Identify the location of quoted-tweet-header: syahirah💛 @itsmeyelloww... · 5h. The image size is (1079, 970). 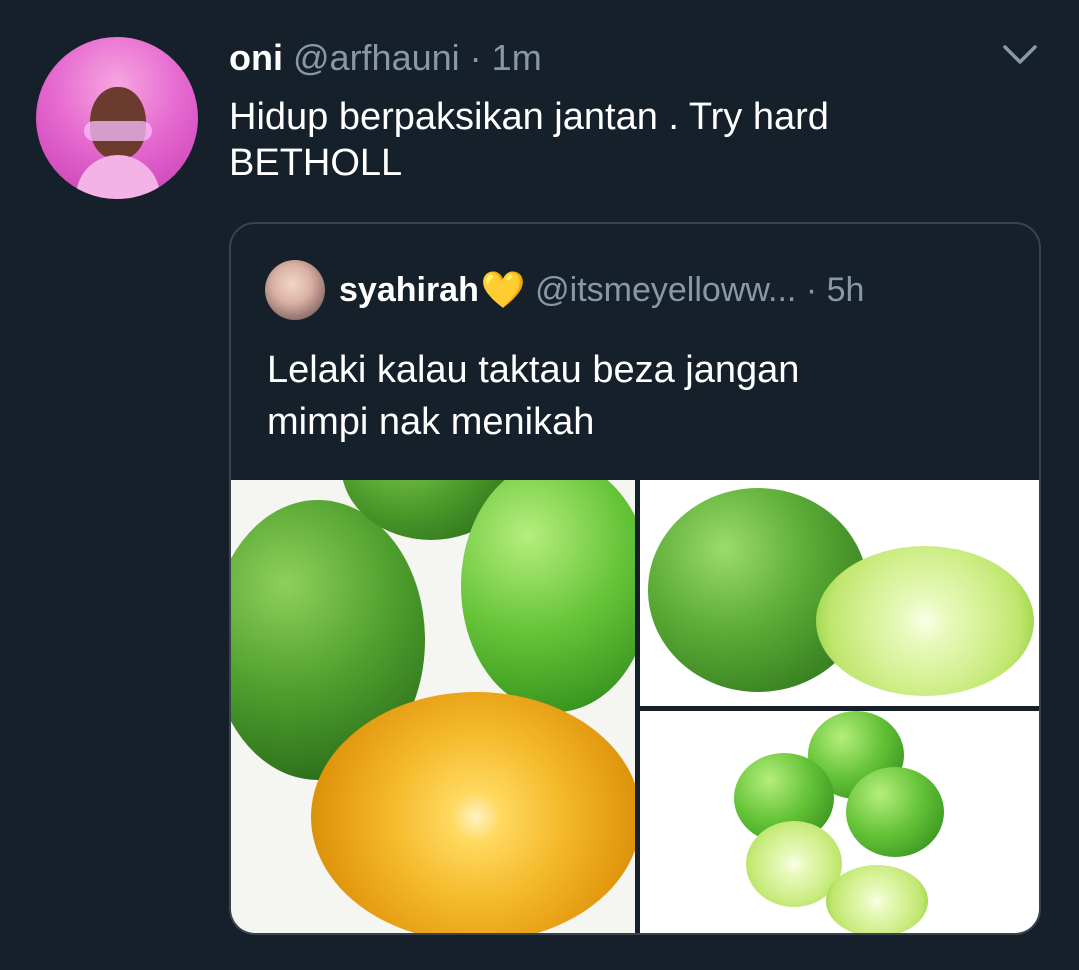
(601, 290).